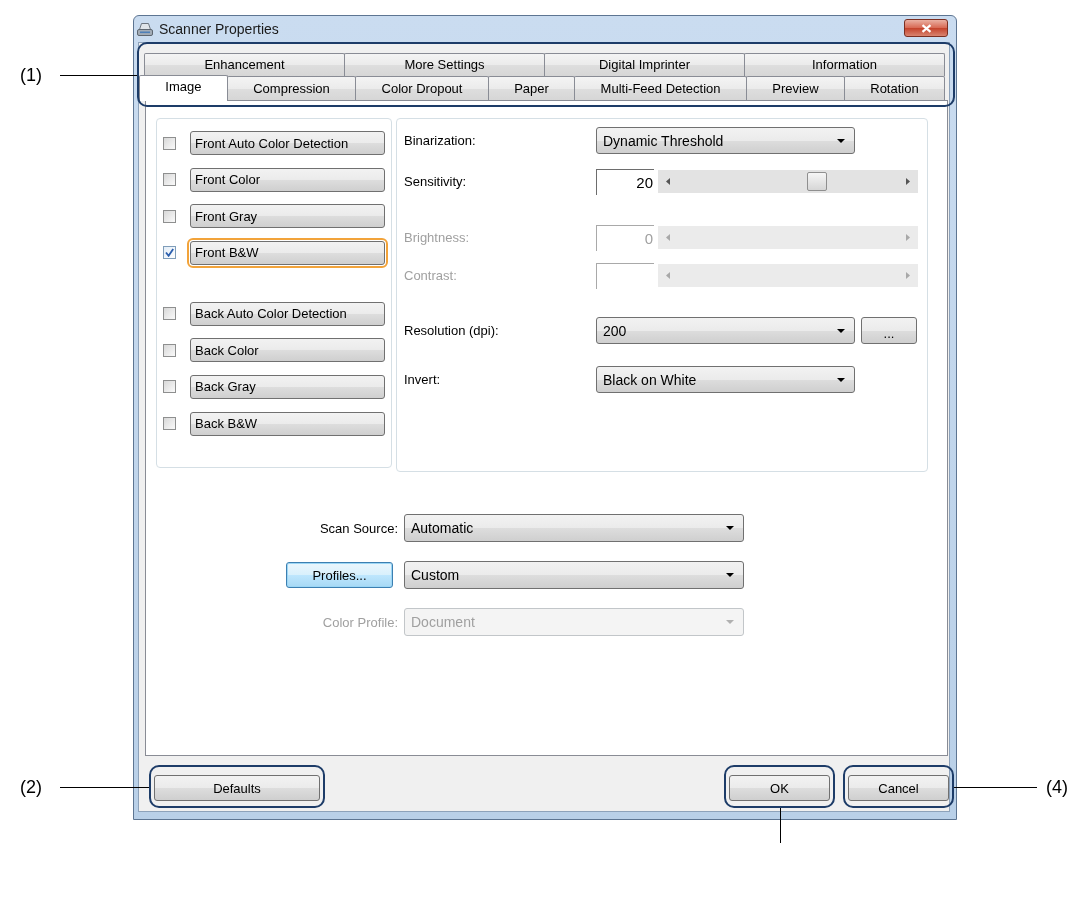 The width and height of the screenshot is (1084, 898). Describe the element at coordinates (287, 252) in the screenshot. I see `image-type-button: Front B&W` at that location.